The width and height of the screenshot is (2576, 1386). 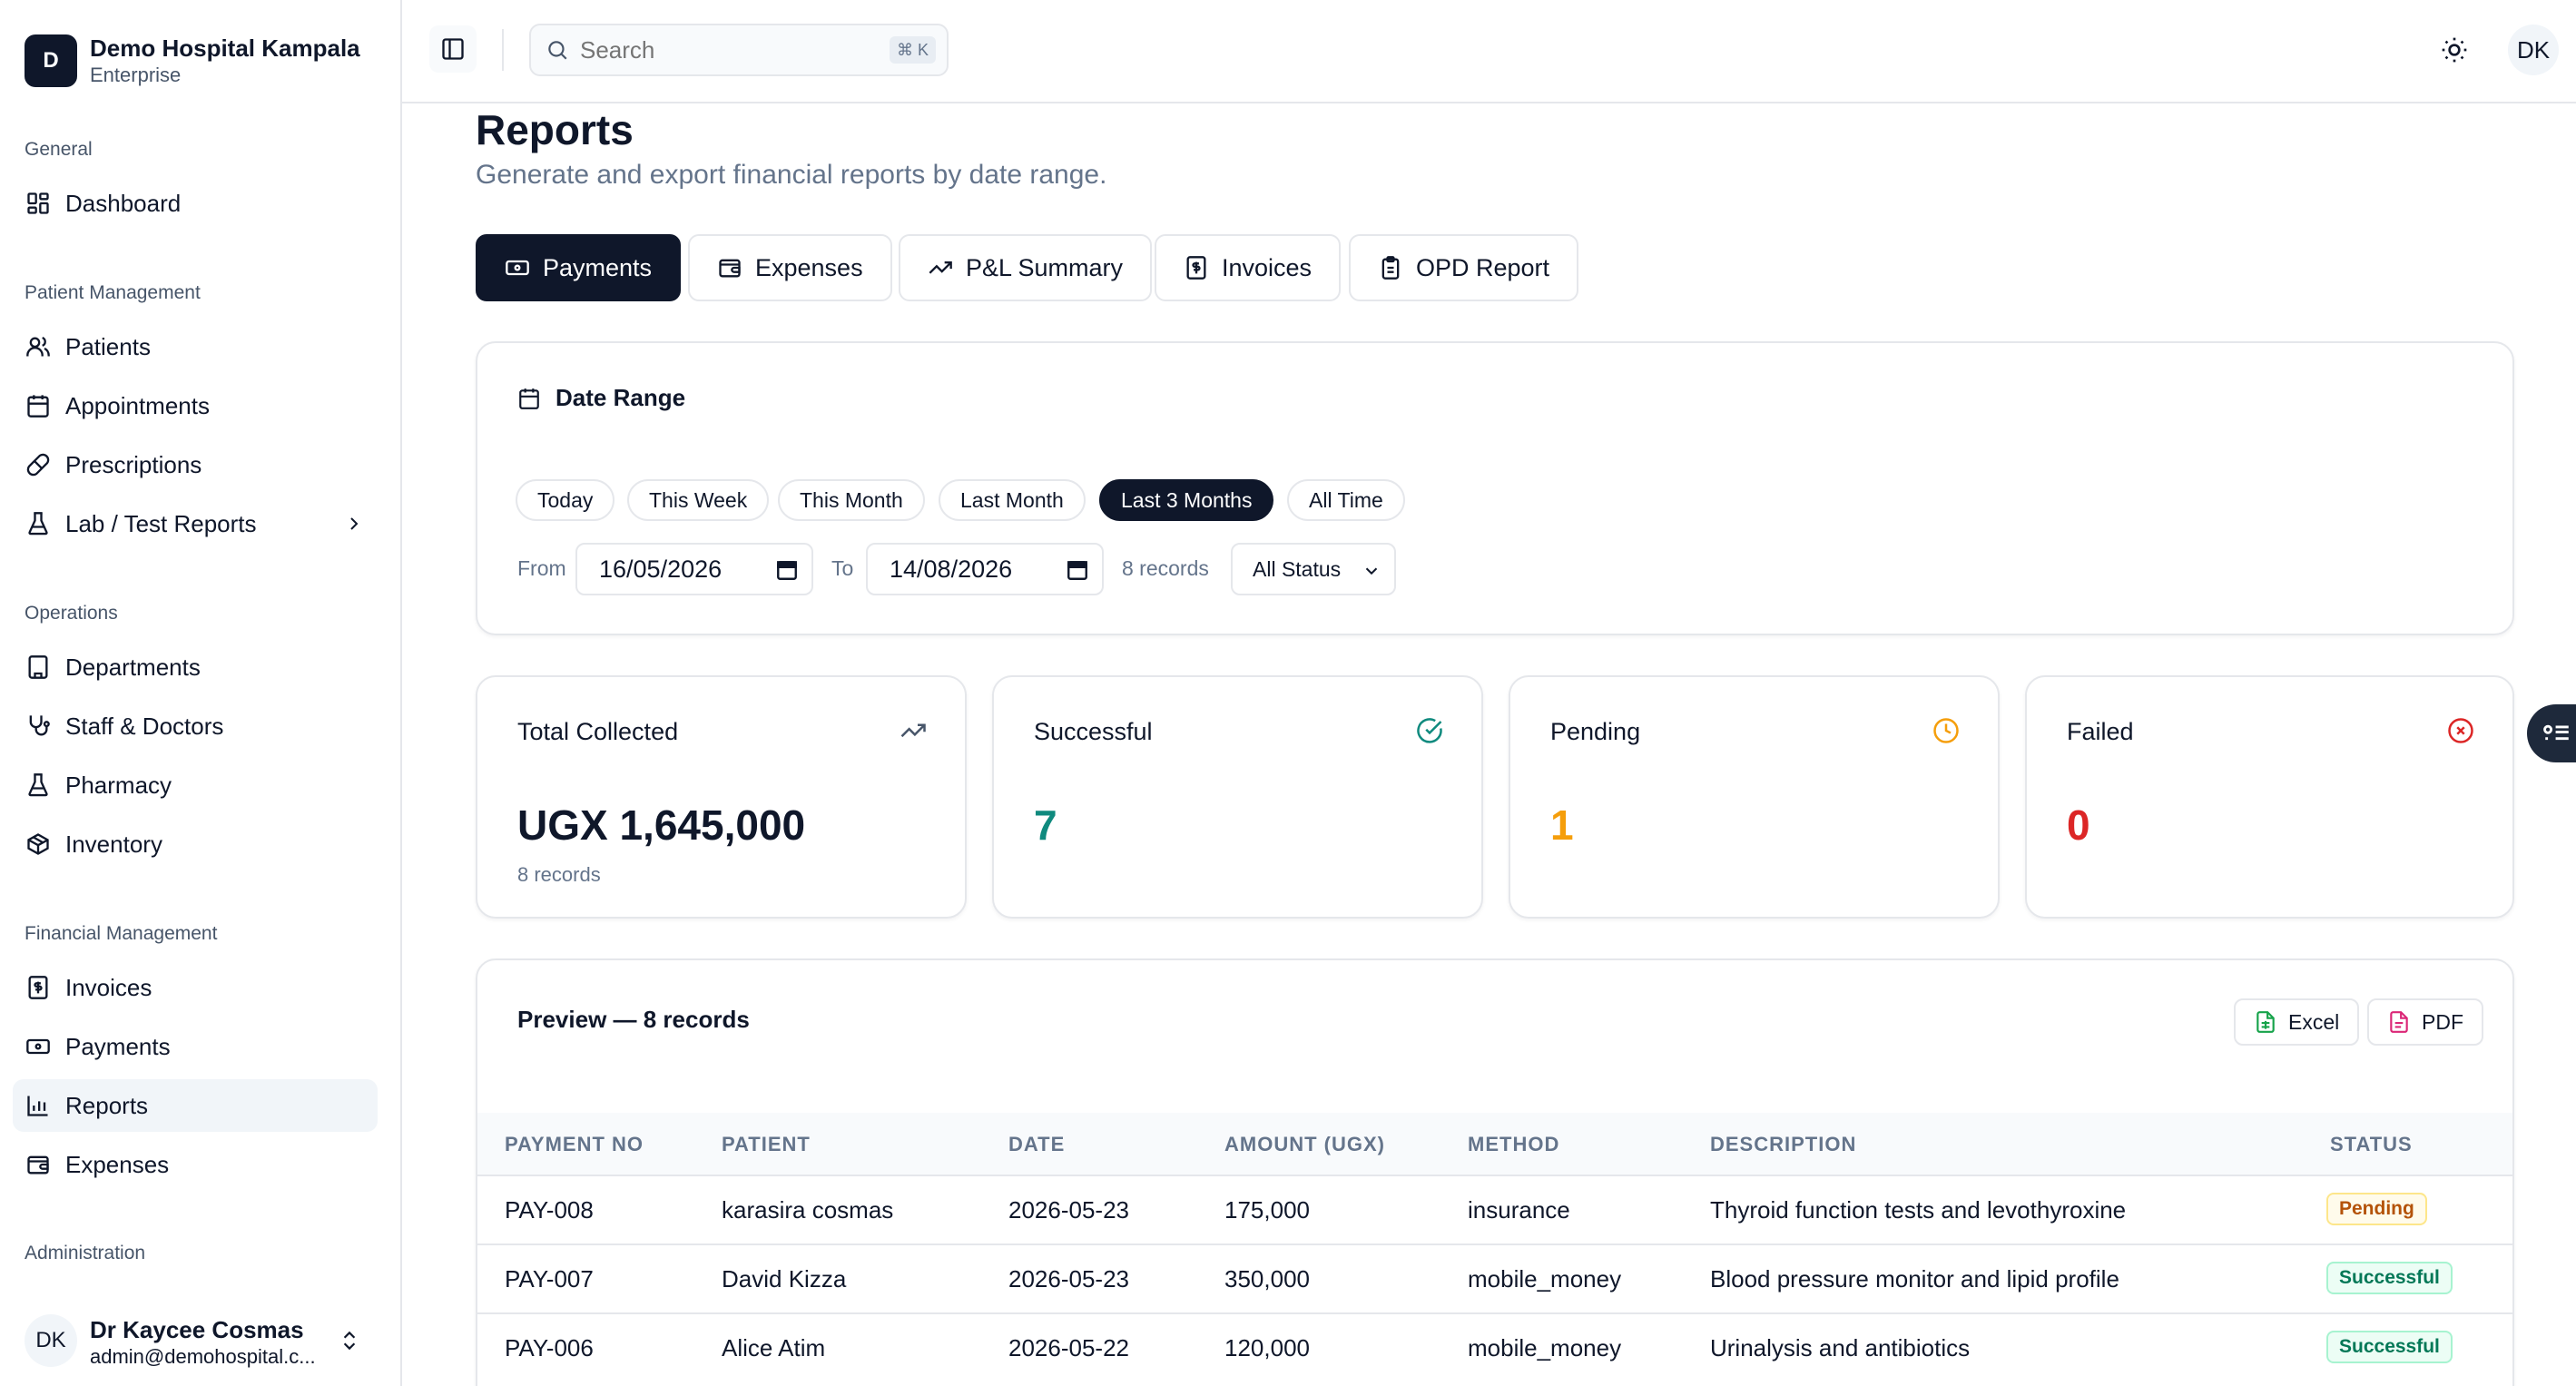 What do you see at coordinates (1186, 500) in the screenshot?
I see `preset-last-3-months: Last 3 Months` at bounding box center [1186, 500].